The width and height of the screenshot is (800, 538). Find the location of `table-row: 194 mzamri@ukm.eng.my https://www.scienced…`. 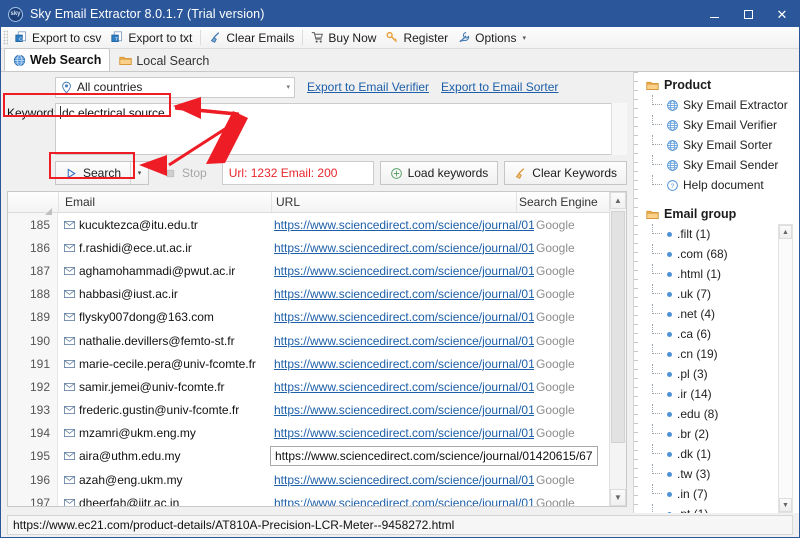

table-row: 194 mzamri@ukm.eng.my https://www.scienced… is located at coordinates (317, 433).